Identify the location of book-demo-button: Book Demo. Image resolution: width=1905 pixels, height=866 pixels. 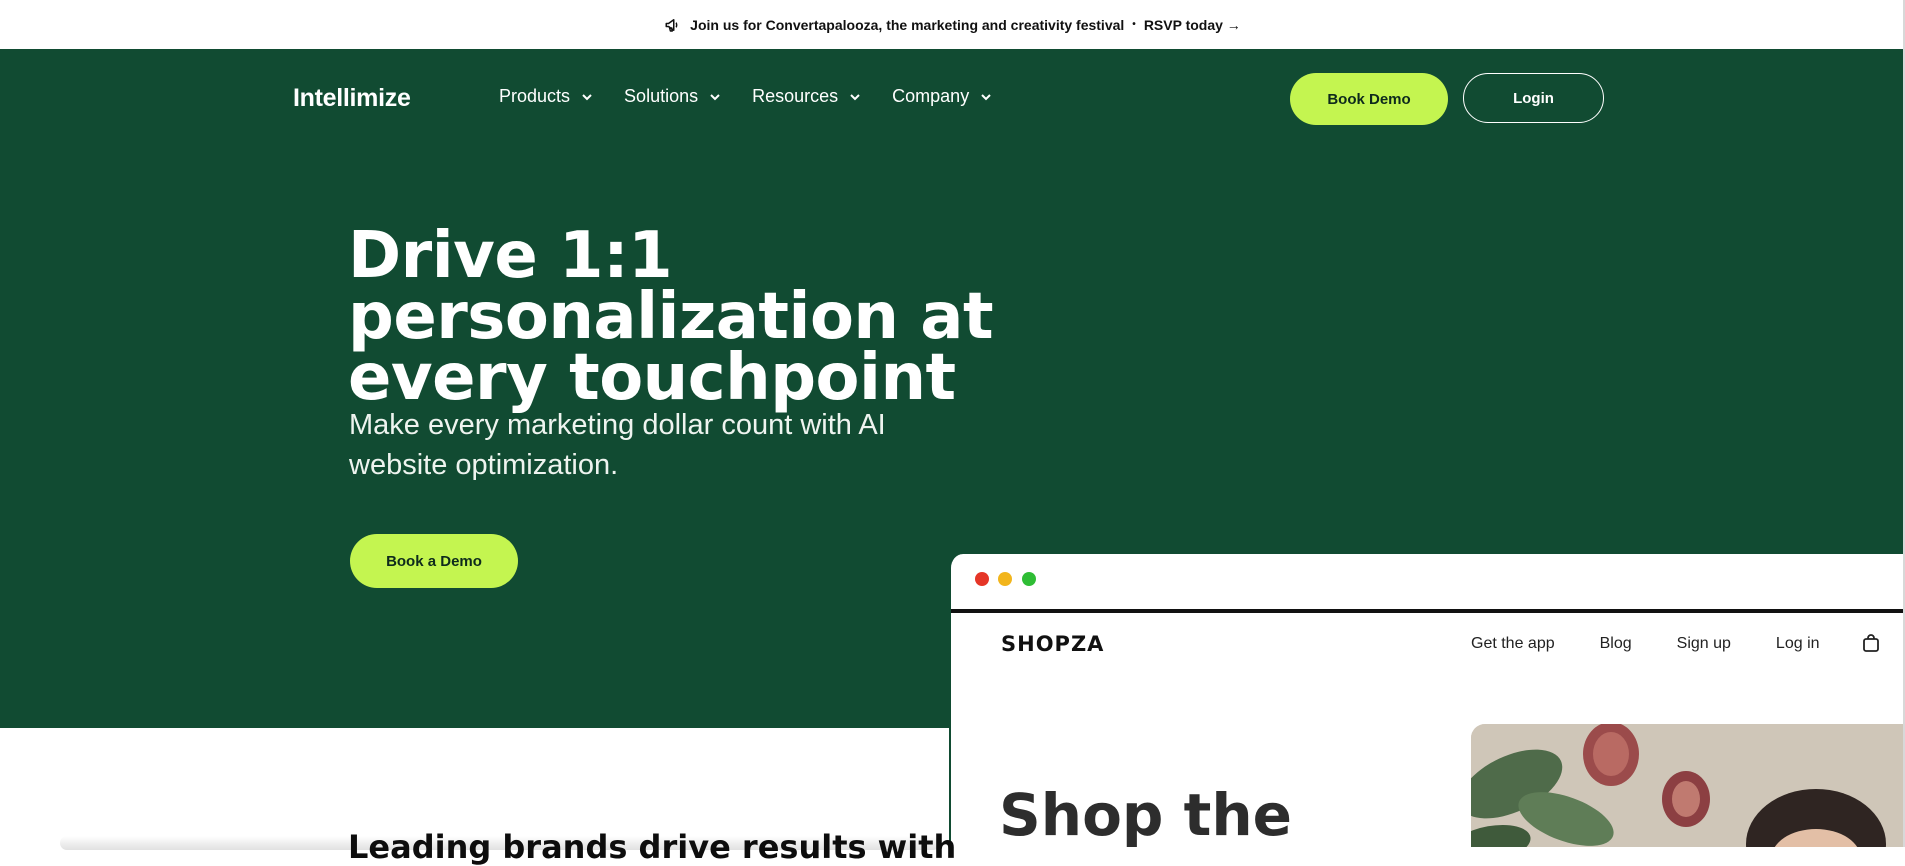
(1369, 99).